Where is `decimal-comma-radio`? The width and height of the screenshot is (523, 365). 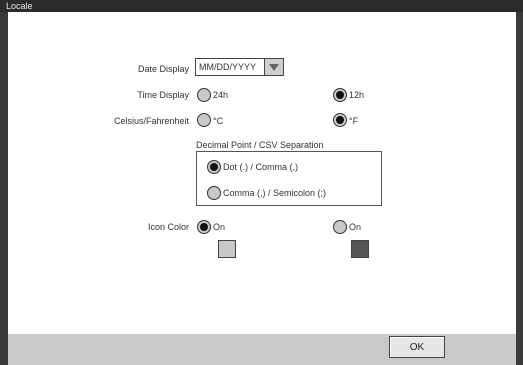
decimal-comma-radio is located at coordinates (214, 193).